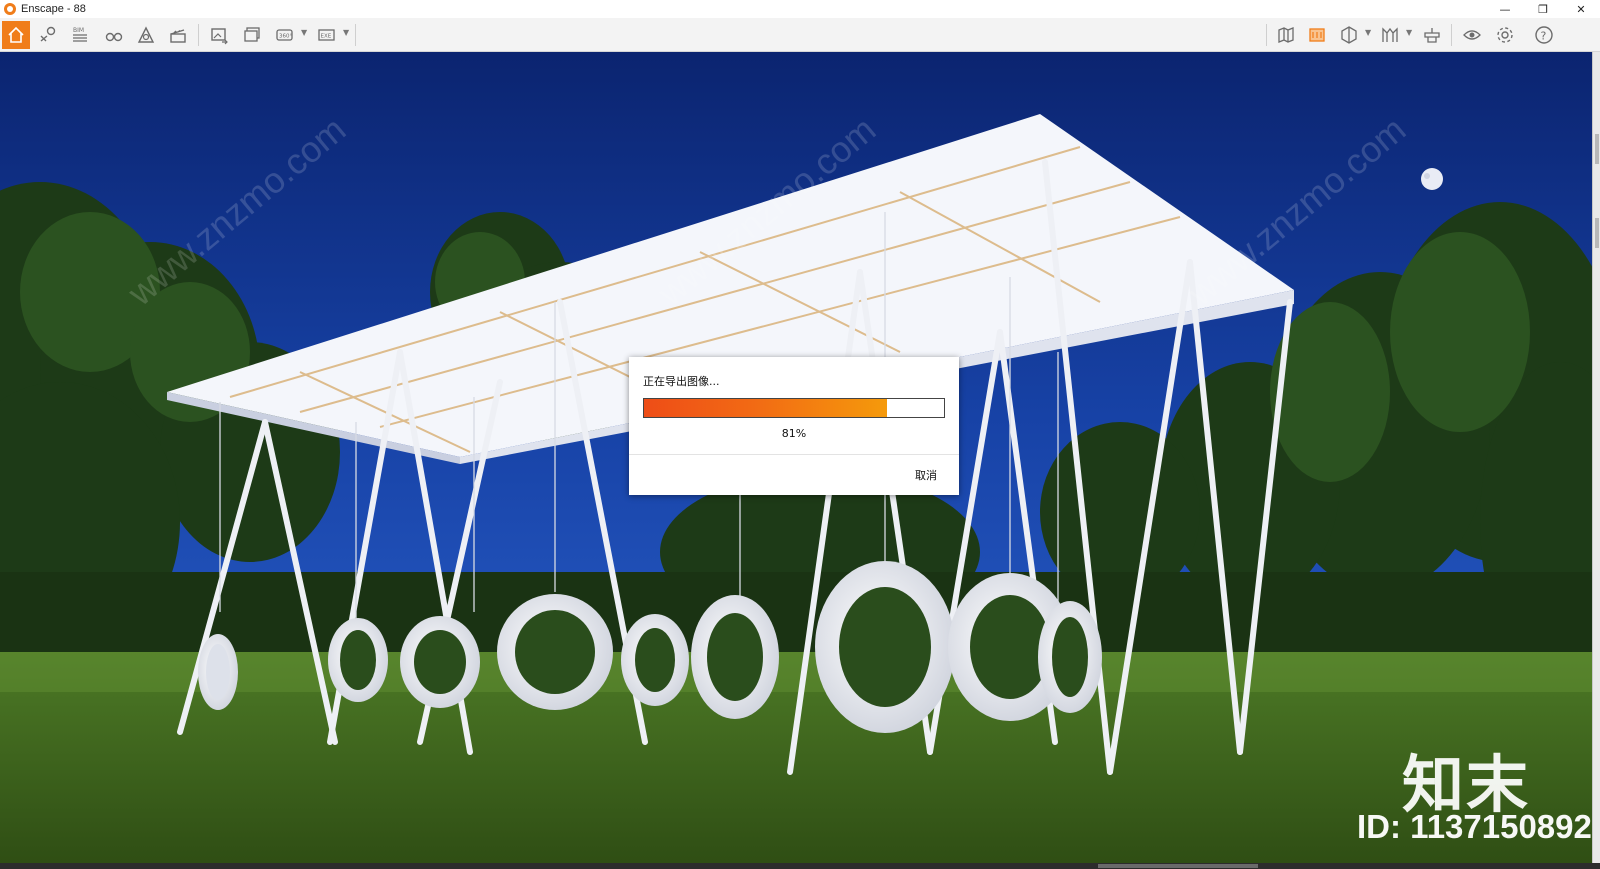  I want to click on progress-fill, so click(765, 408).